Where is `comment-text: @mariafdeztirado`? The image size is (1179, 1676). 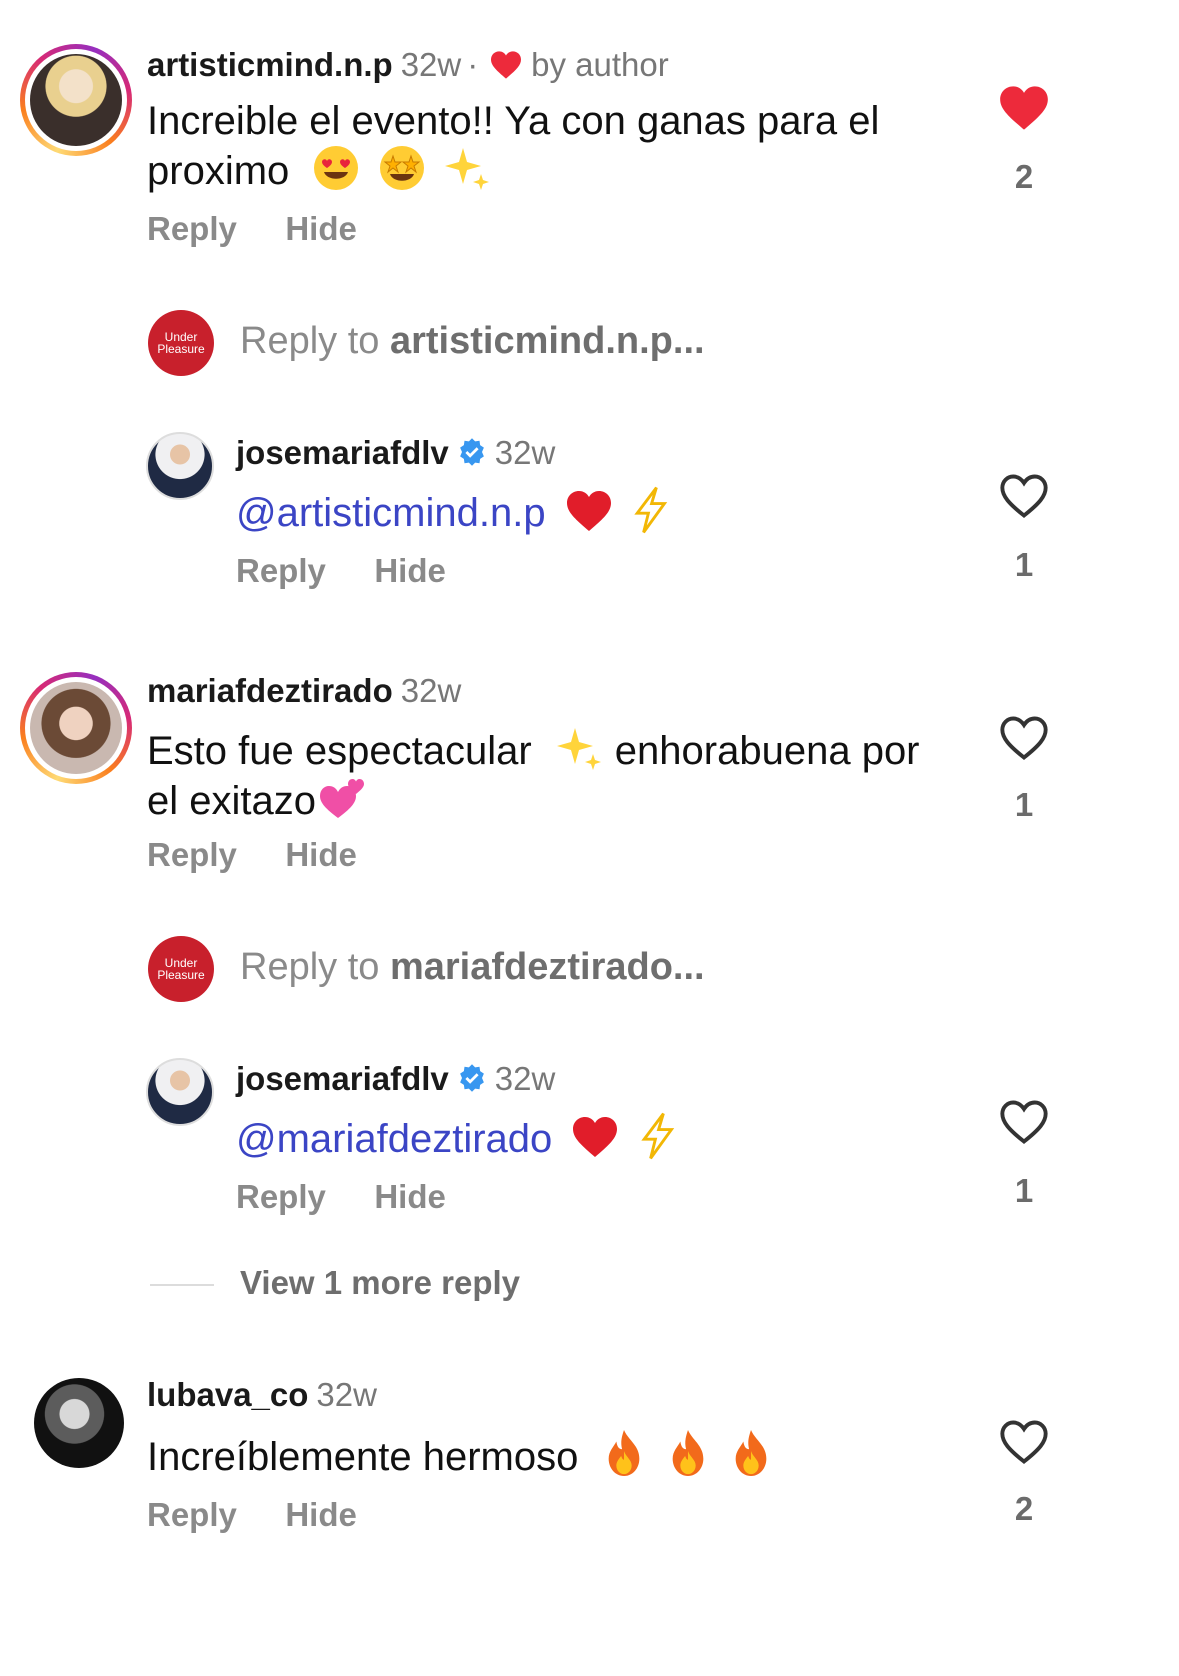
comment-text: @mariafdeztirado is located at coordinates (456, 1137).